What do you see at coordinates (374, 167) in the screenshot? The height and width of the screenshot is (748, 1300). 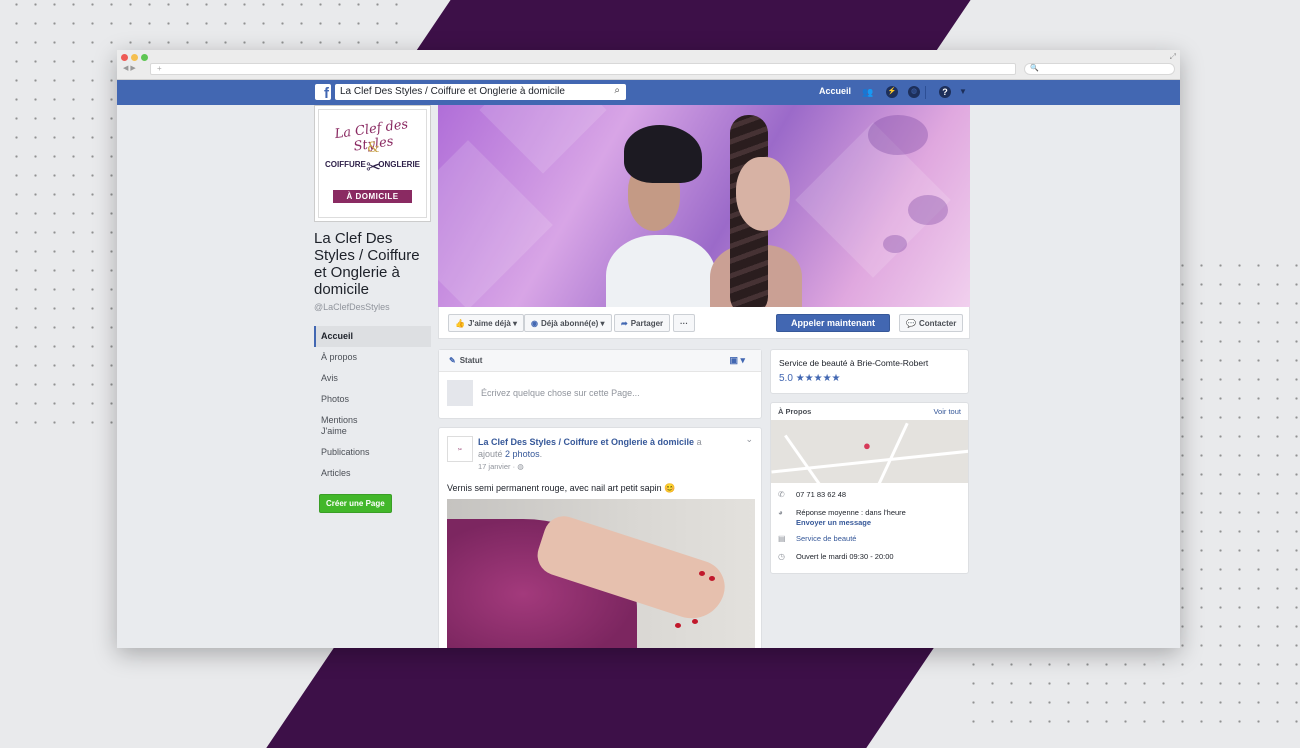 I see `scissors-icon: ✂` at bounding box center [374, 167].